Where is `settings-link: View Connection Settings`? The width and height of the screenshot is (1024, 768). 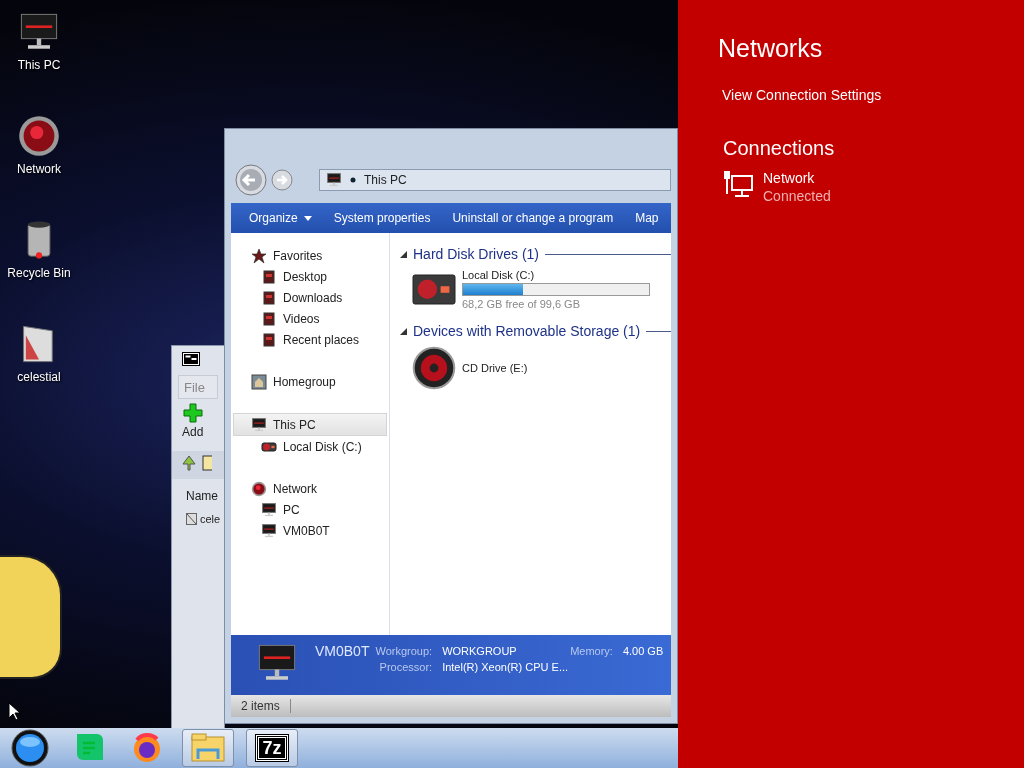
settings-link: View Connection Settings is located at coordinates (802, 95).